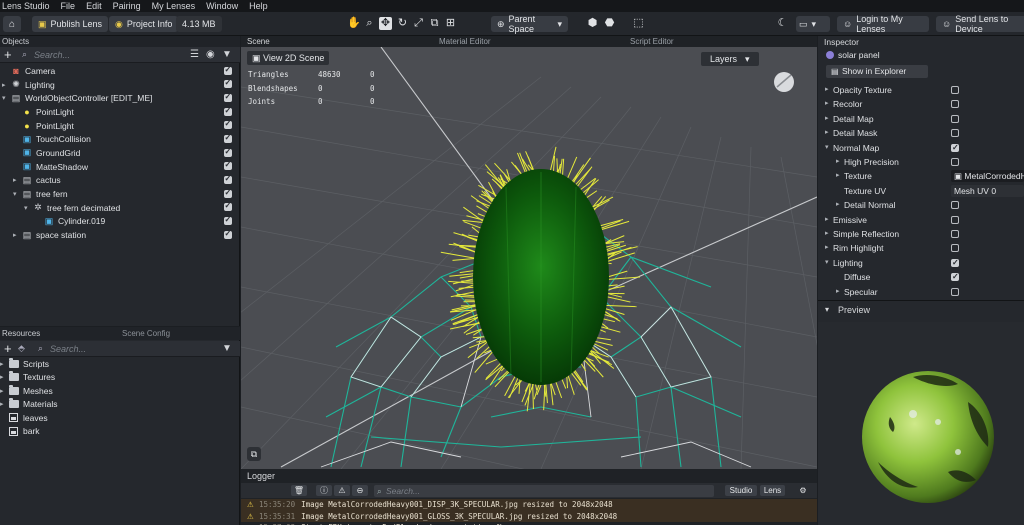 The width and height of the screenshot is (1024, 525). I want to click on list-item: ▸ Materials, so click(120, 405).